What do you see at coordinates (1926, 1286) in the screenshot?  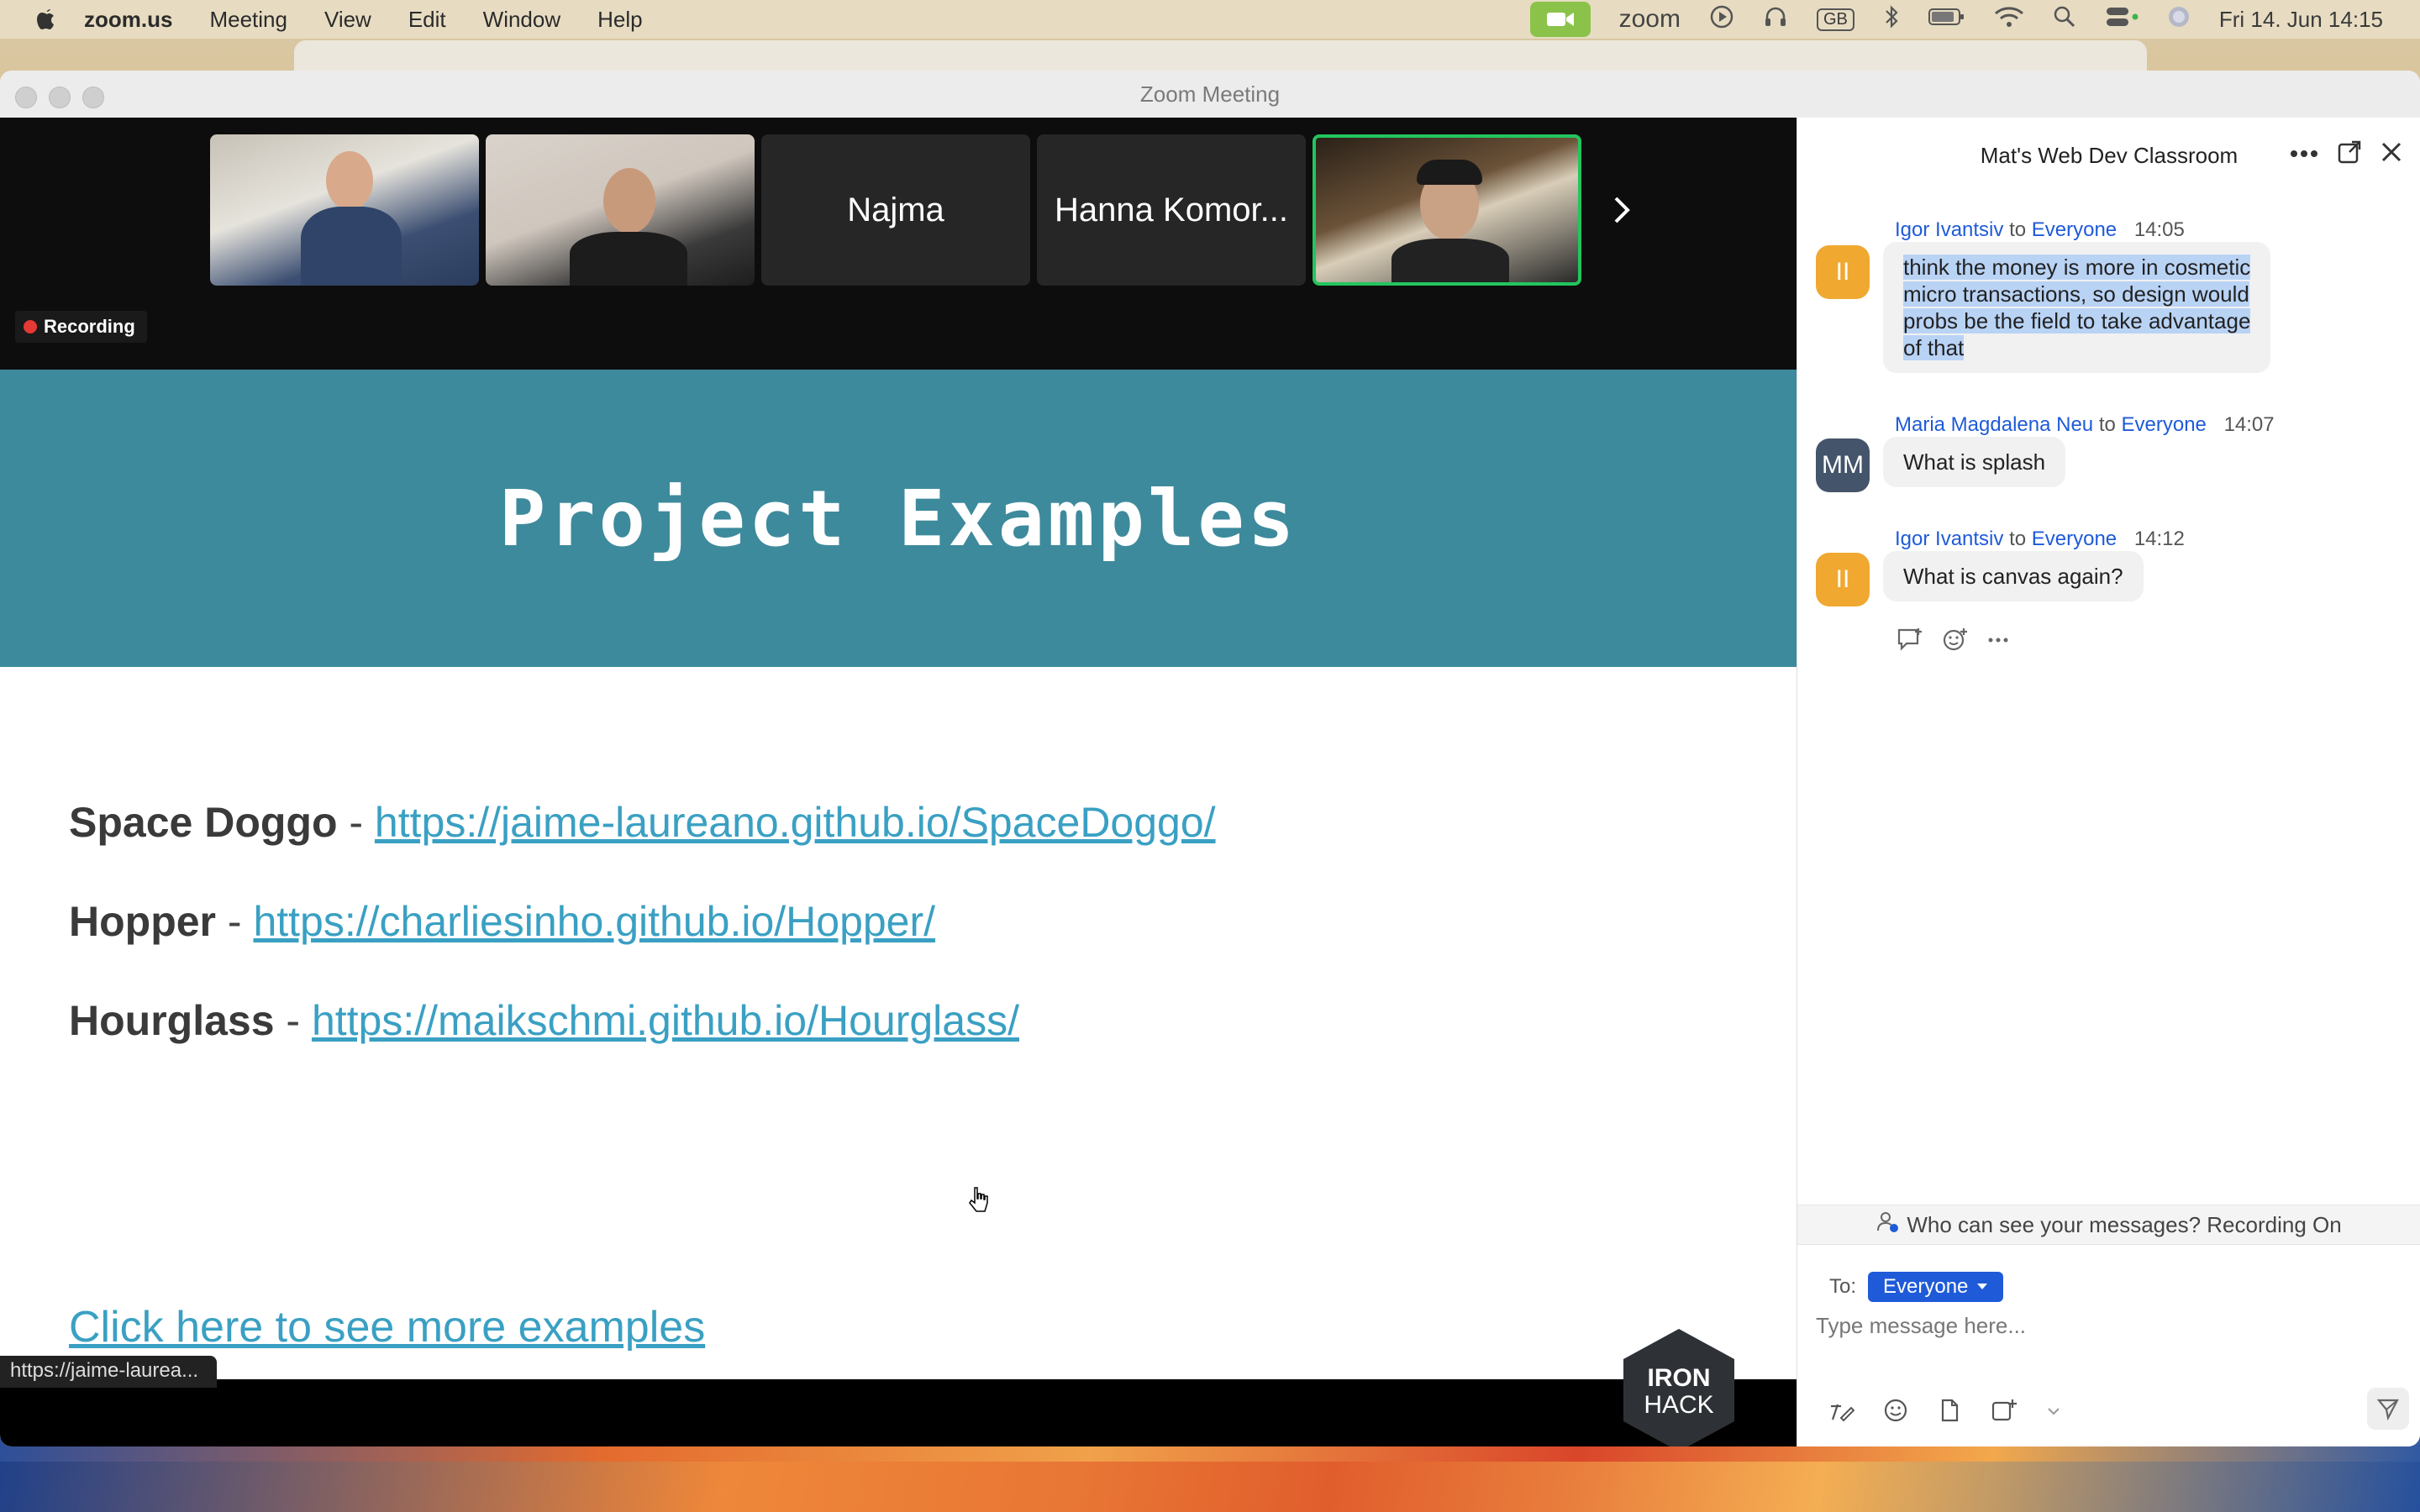 I see `recipient-dropdown-value: Everyone` at bounding box center [1926, 1286].